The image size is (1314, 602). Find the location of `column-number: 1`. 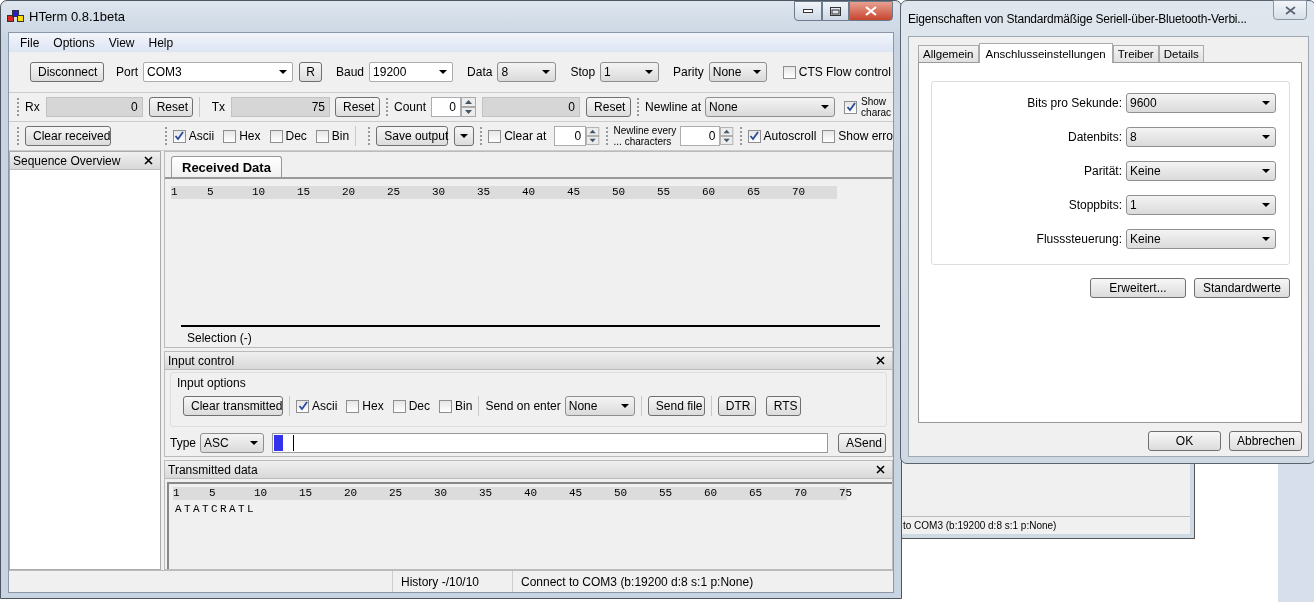

column-number: 1 is located at coordinates (175, 192).